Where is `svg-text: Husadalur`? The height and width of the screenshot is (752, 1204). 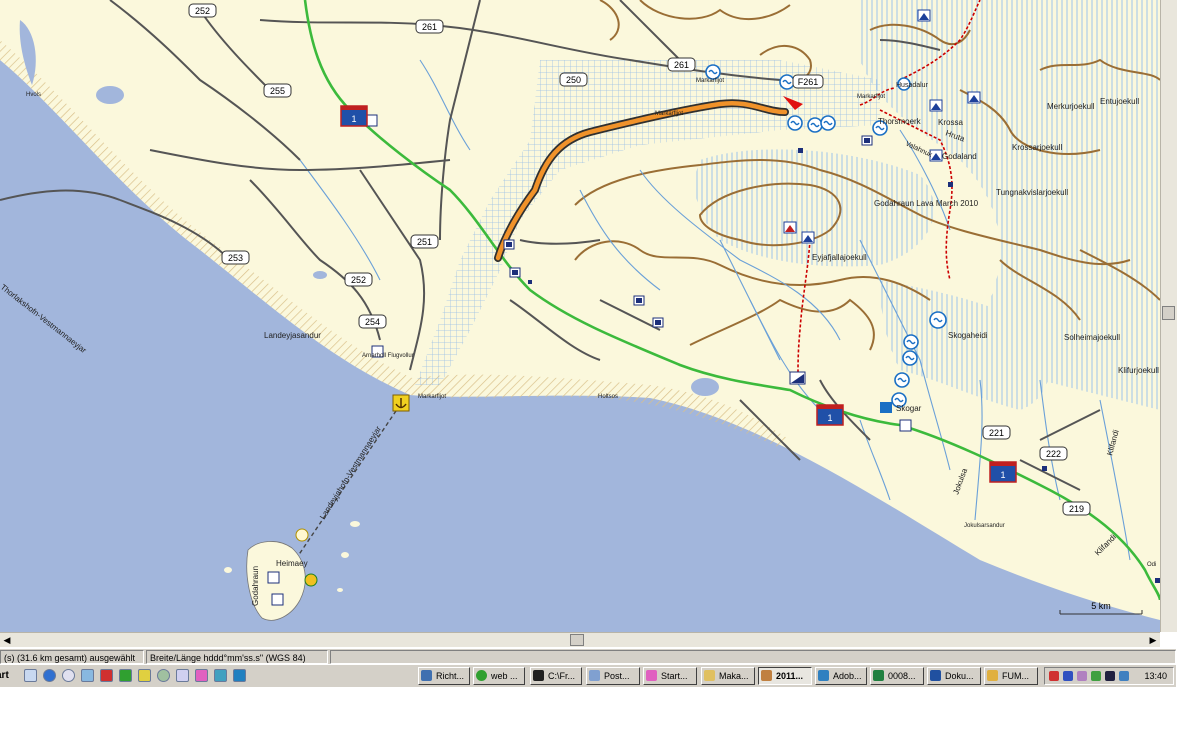 svg-text: Husadalur is located at coordinates (912, 85).